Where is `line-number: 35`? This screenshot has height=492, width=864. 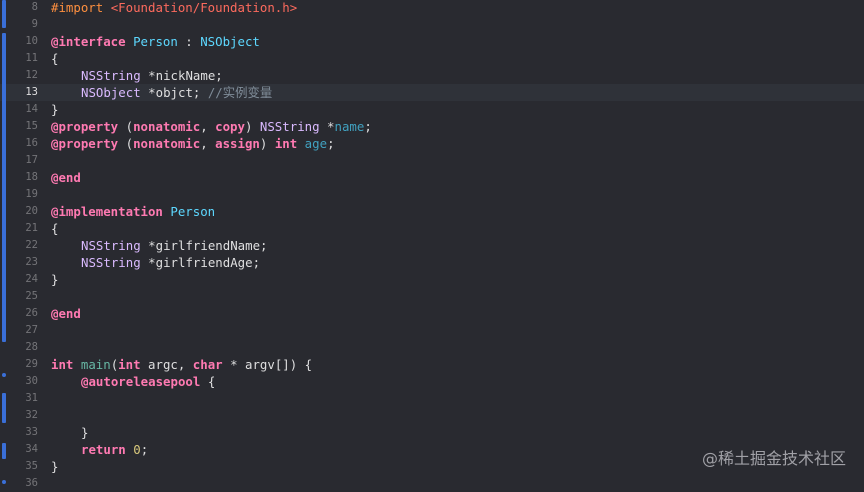 line-number: 35 is located at coordinates (31, 466).